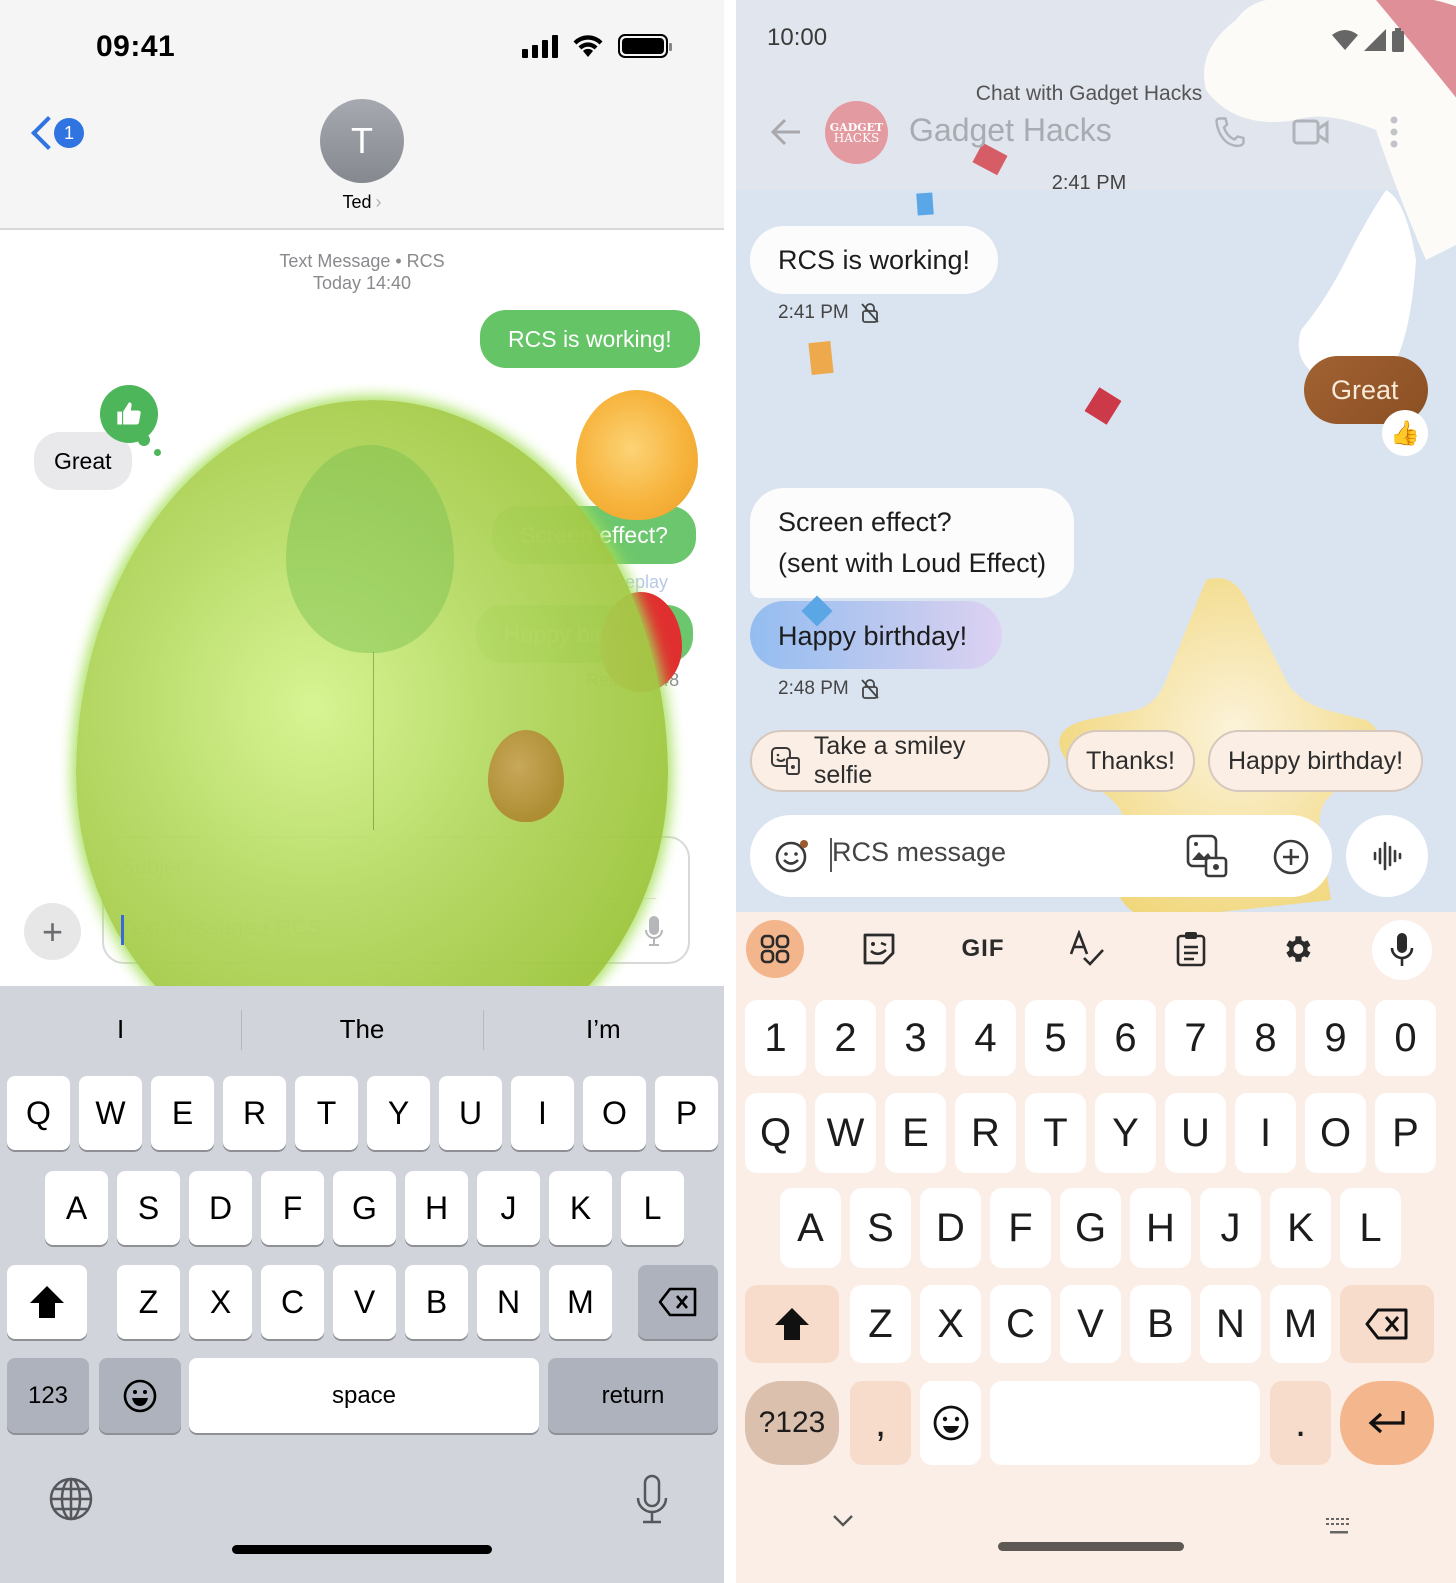 This screenshot has width=1456, height=1583. I want to click on video-call-icon, so click(1311, 132).